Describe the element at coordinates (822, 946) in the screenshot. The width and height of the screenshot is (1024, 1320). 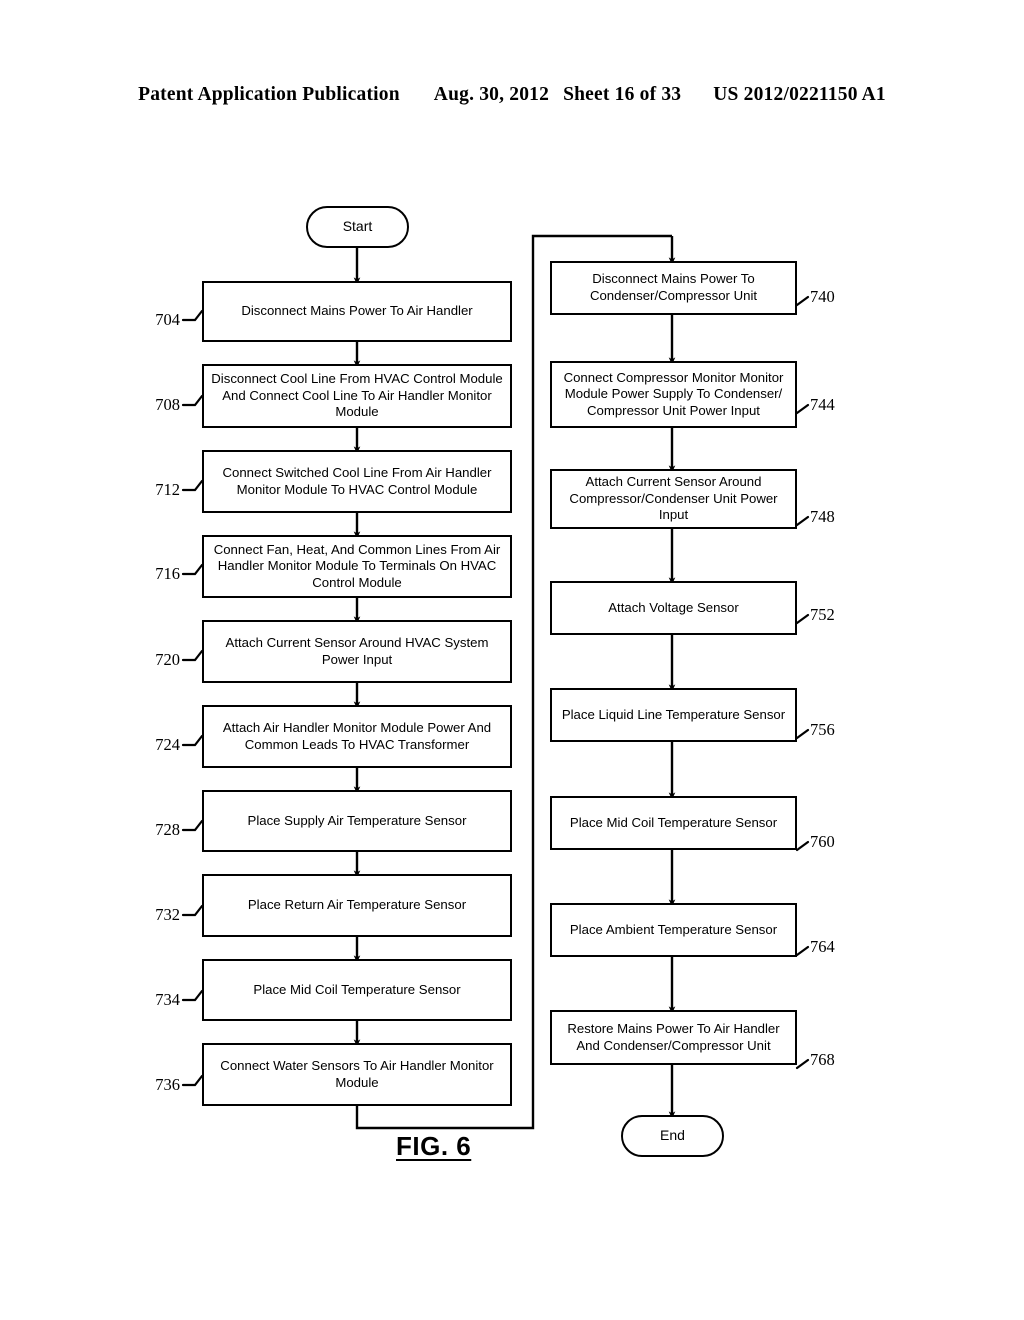
I see `reference-numeral-764: 764` at that location.